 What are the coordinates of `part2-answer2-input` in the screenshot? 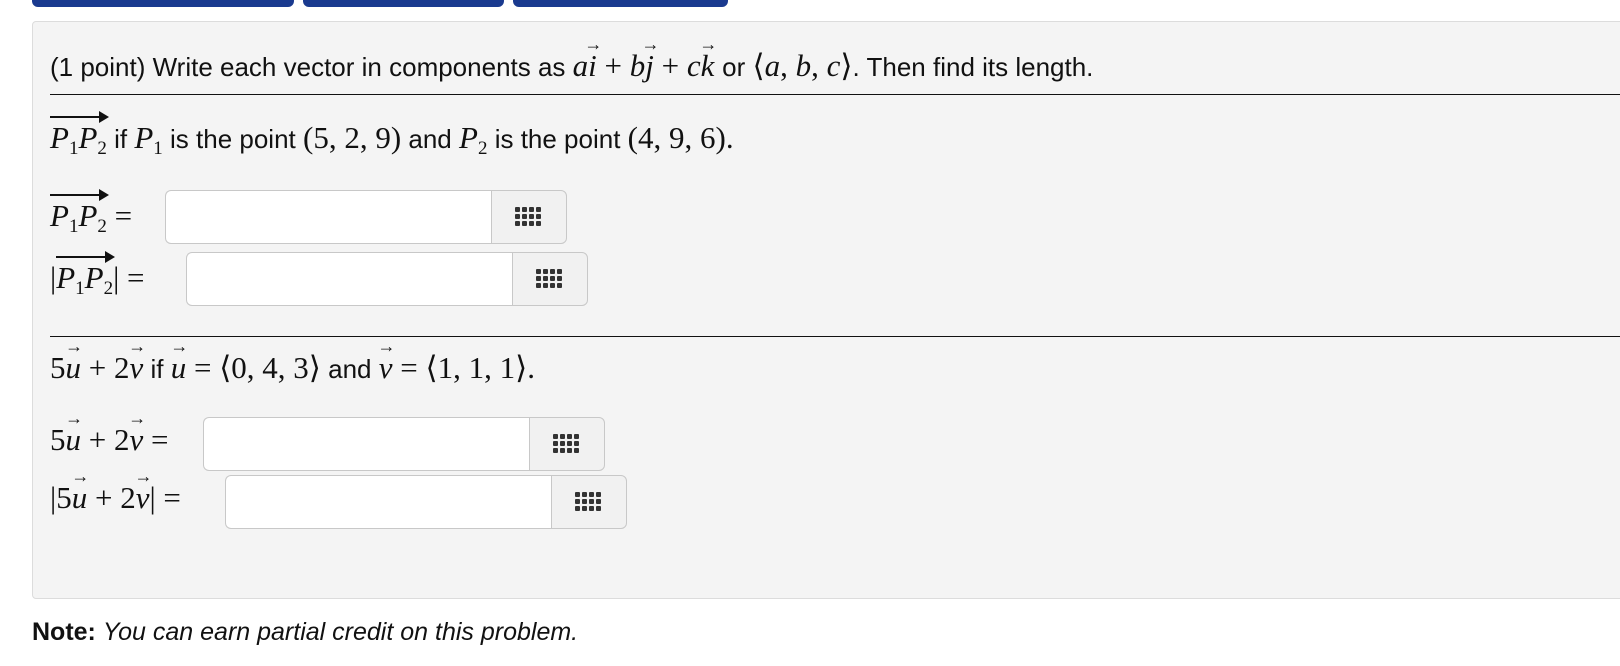 It's located at (388, 502).